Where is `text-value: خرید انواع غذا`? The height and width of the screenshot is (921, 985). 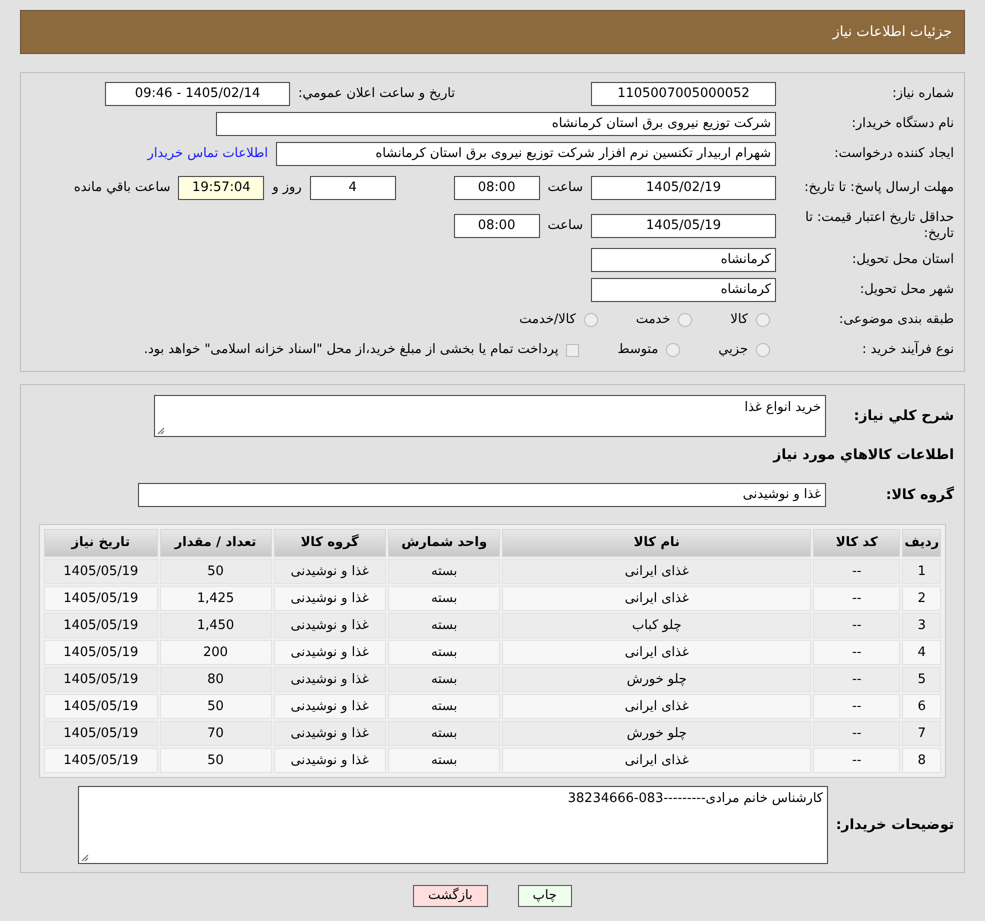 text-value: خرید انواع غذا is located at coordinates (782, 407).